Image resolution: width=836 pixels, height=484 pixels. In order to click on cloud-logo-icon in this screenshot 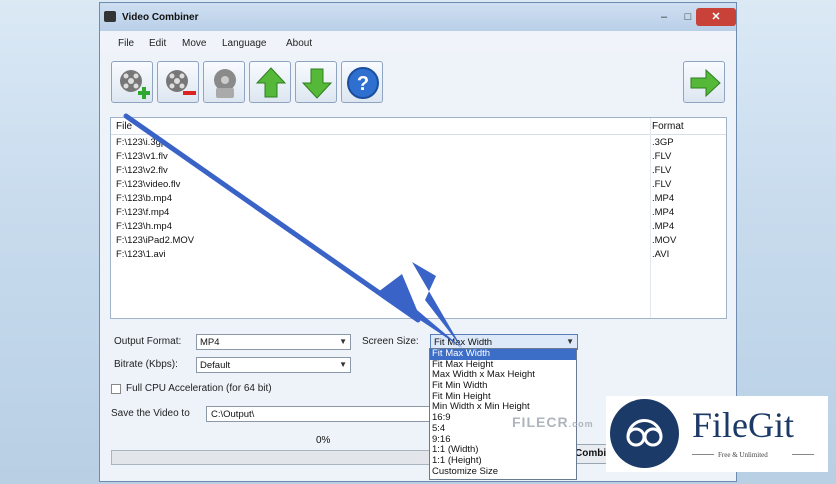, I will do `click(644, 433)`.